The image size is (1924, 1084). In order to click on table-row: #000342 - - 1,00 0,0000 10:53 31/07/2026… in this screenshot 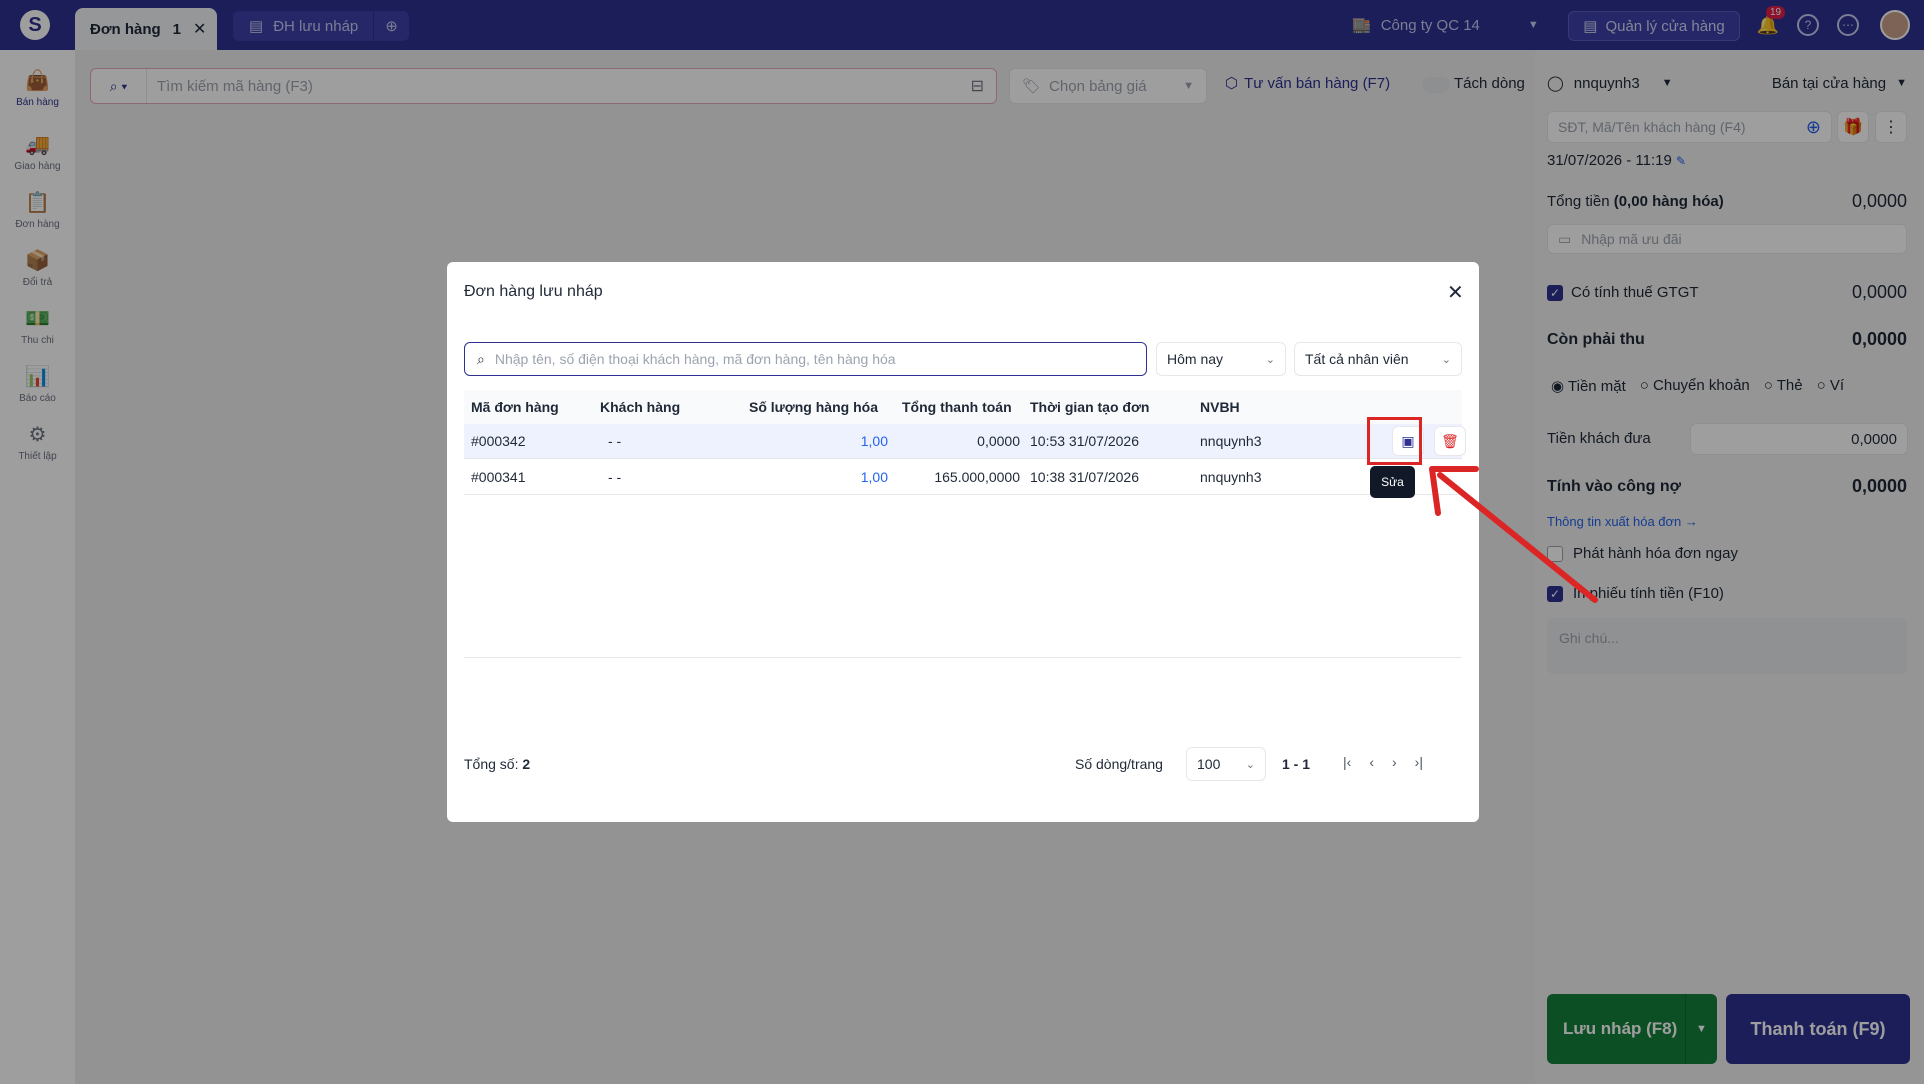, I will do `click(965, 441)`.